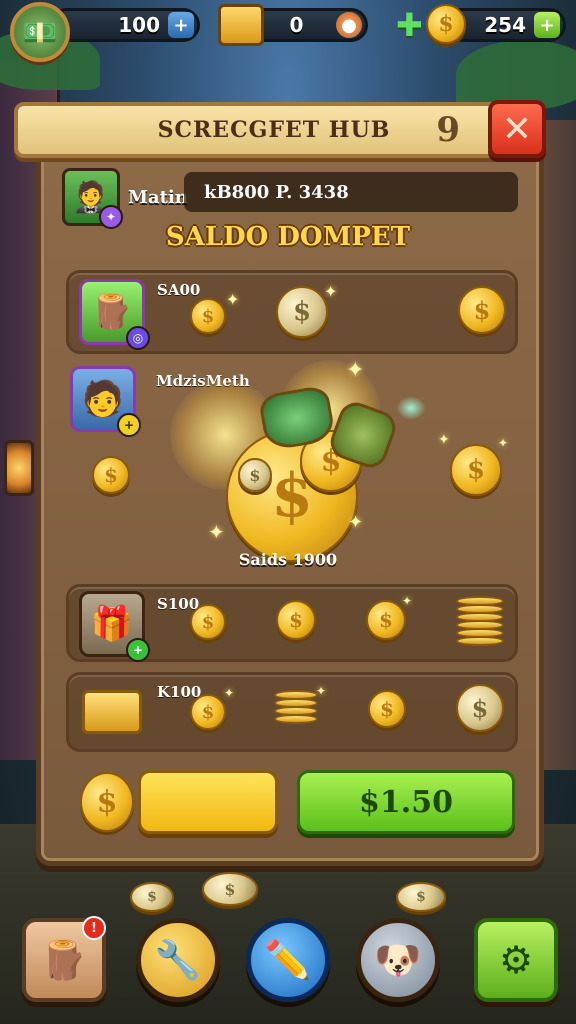 The width and height of the screenshot is (576, 1024). I want to click on wood-log-icon: 🪵 ◎, so click(114, 314).